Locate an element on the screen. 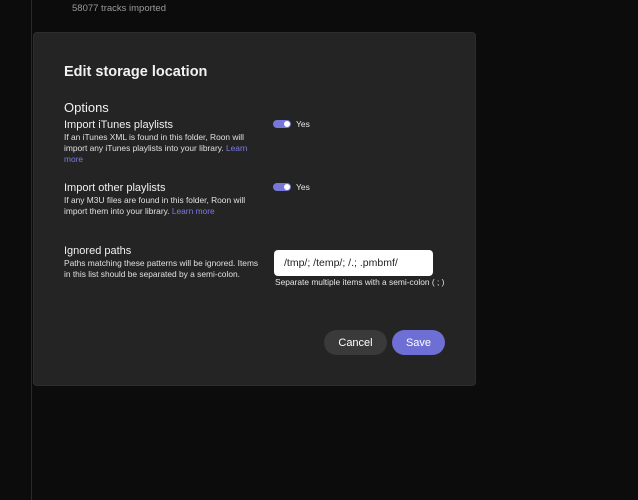  background-status: ... 58077 tracks imported is located at coordinates (119, 7).